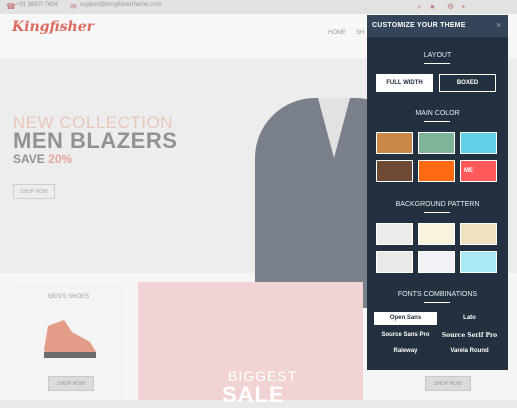  What do you see at coordinates (437, 212) in the screenshot?
I see `background-pattern-divider` at bounding box center [437, 212].